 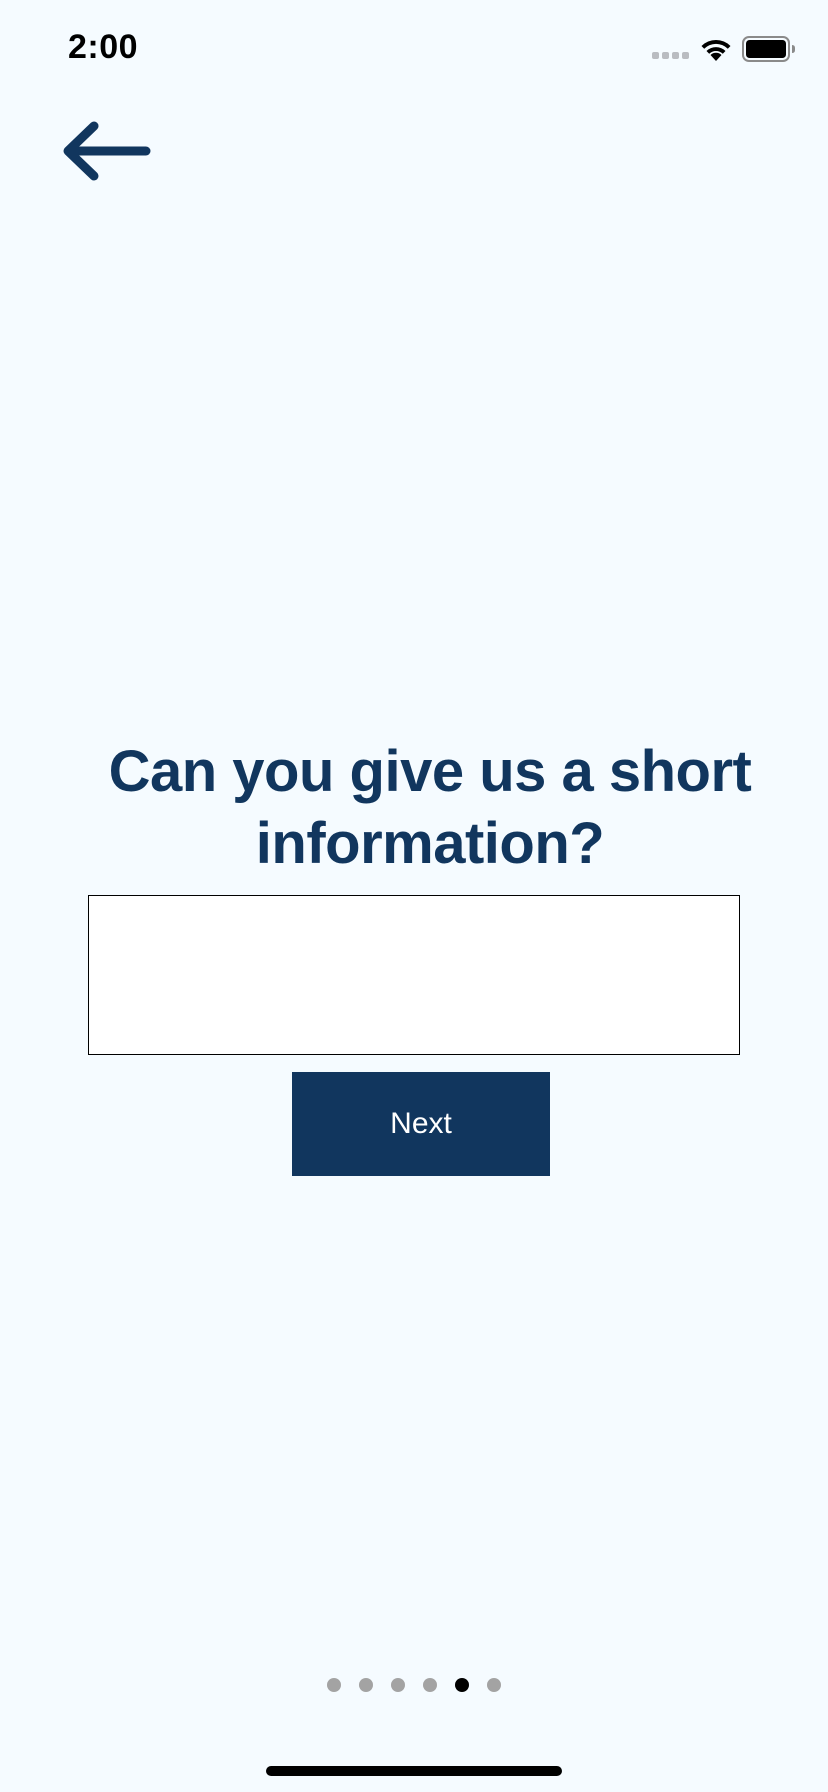 What do you see at coordinates (671, 57) in the screenshot?
I see `cellular-signal-icon` at bounding box center [671, 57].